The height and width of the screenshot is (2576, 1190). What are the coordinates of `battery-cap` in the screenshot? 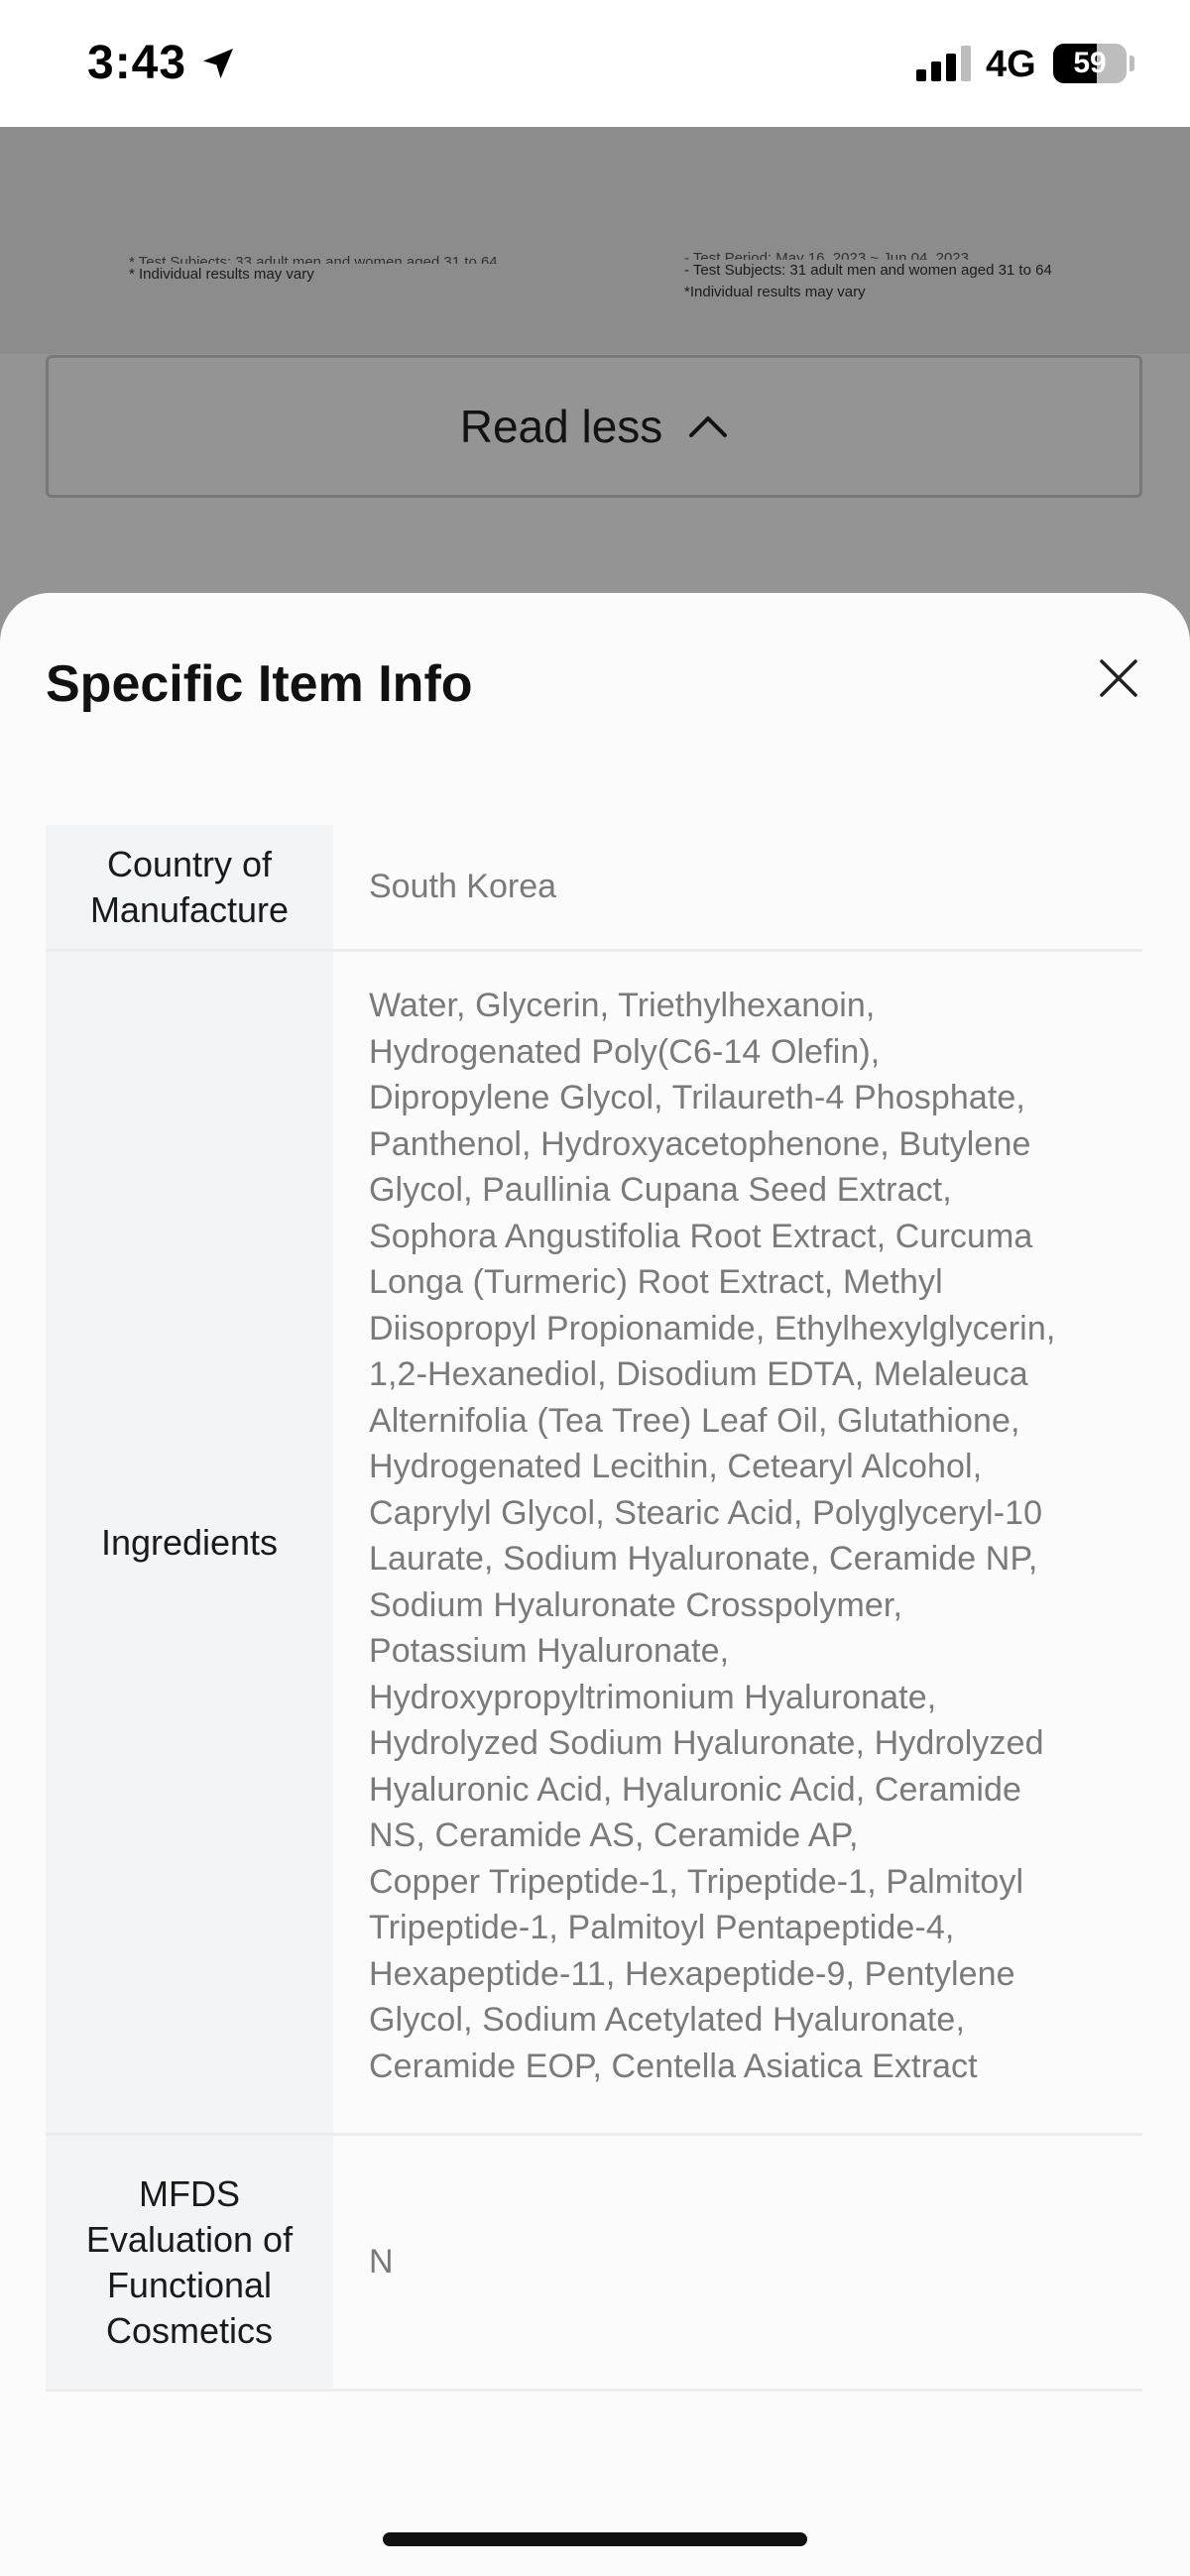 It's located at (1132, 63).